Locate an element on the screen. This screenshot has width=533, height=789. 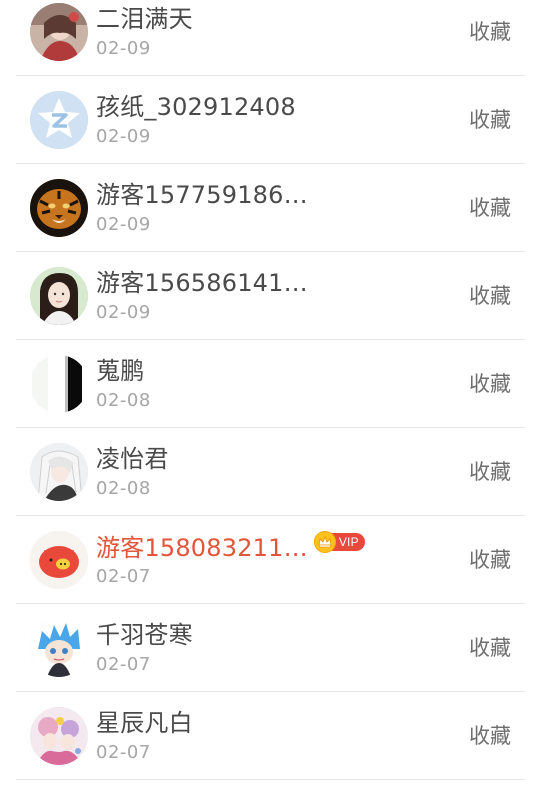
list-item: 游客158083211… VIP 02-07 收藏 is located at coordinates (270, 560).